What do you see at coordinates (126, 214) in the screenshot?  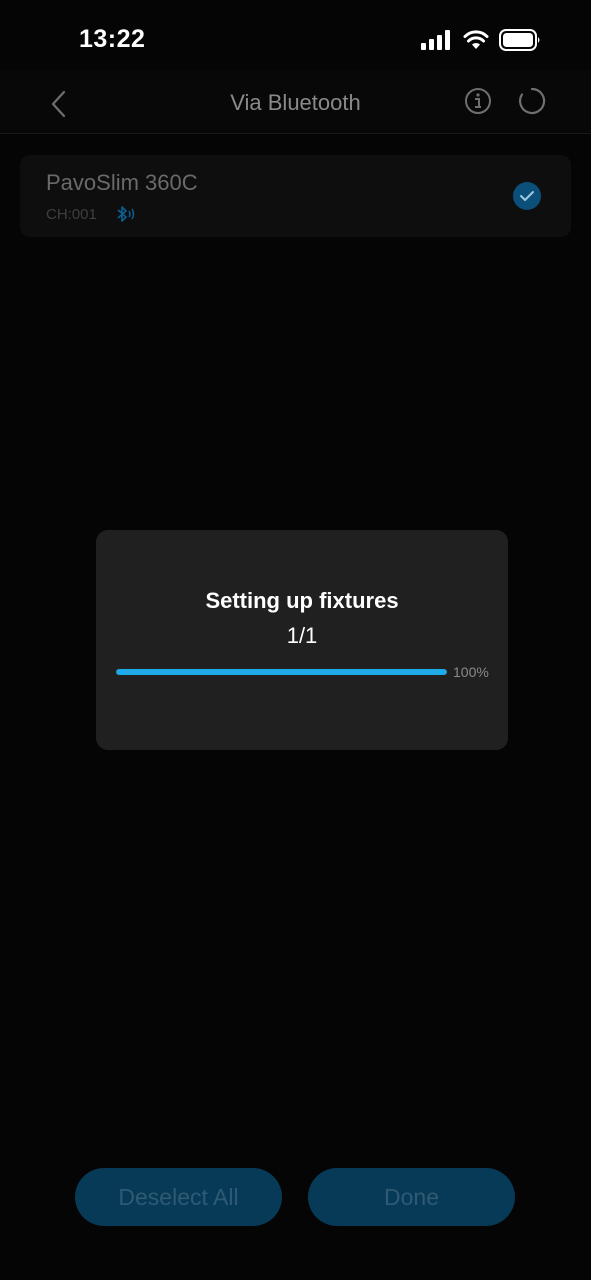 I see `bluetooth-icon` at bounding box center [126, 214].